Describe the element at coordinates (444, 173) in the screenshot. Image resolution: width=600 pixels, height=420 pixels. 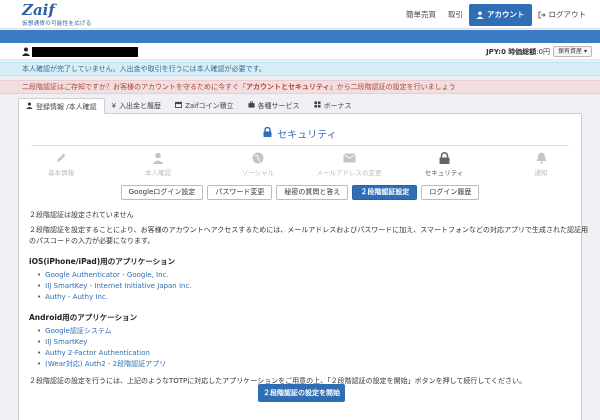
I see `step-security-label: セキュリティ` at that location.